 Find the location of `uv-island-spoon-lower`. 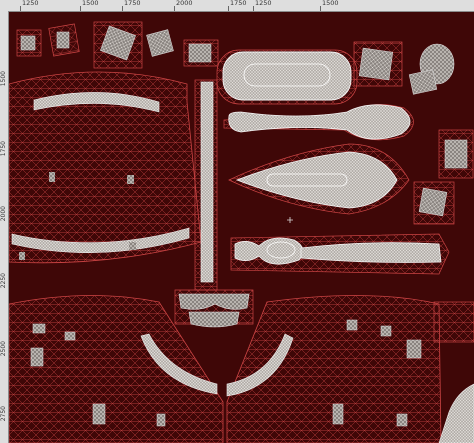

uv-island-spoon-lower is located at coordinates (340, 254).